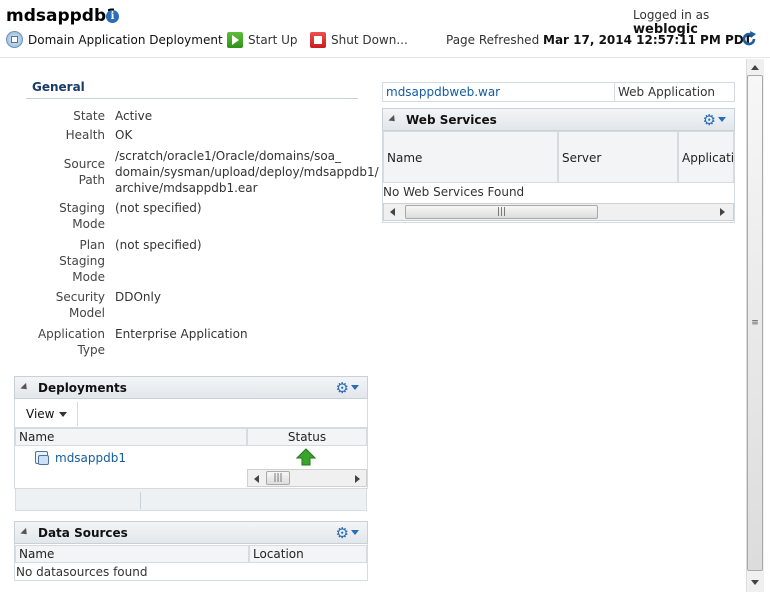 The image size is (770, 592). What do you see at coordinates (614, 92) in the screenshot?
I see `modules-col-divider` at bounding box center [614, 92].